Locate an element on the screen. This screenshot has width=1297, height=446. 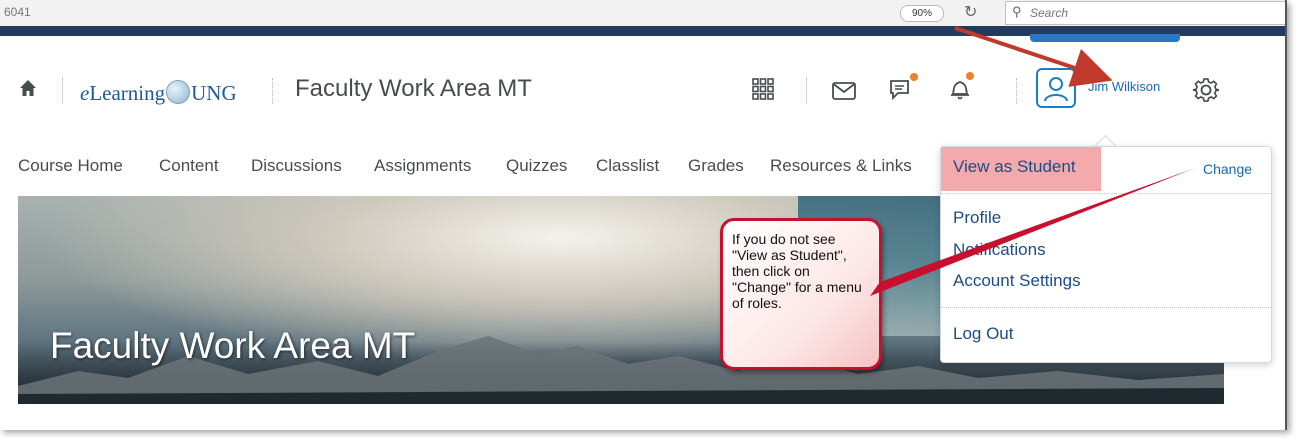
callout-pointer is located at coordinates (1032, 232).